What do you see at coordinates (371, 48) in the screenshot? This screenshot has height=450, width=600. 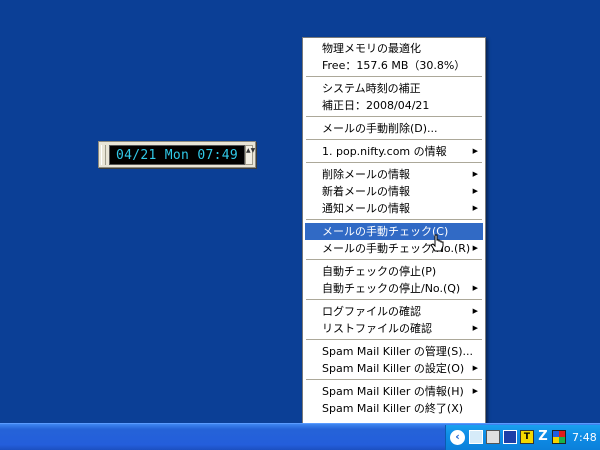 I see `menu-item-label: 物理メモリの最適化` at bounding box center [371, 48].